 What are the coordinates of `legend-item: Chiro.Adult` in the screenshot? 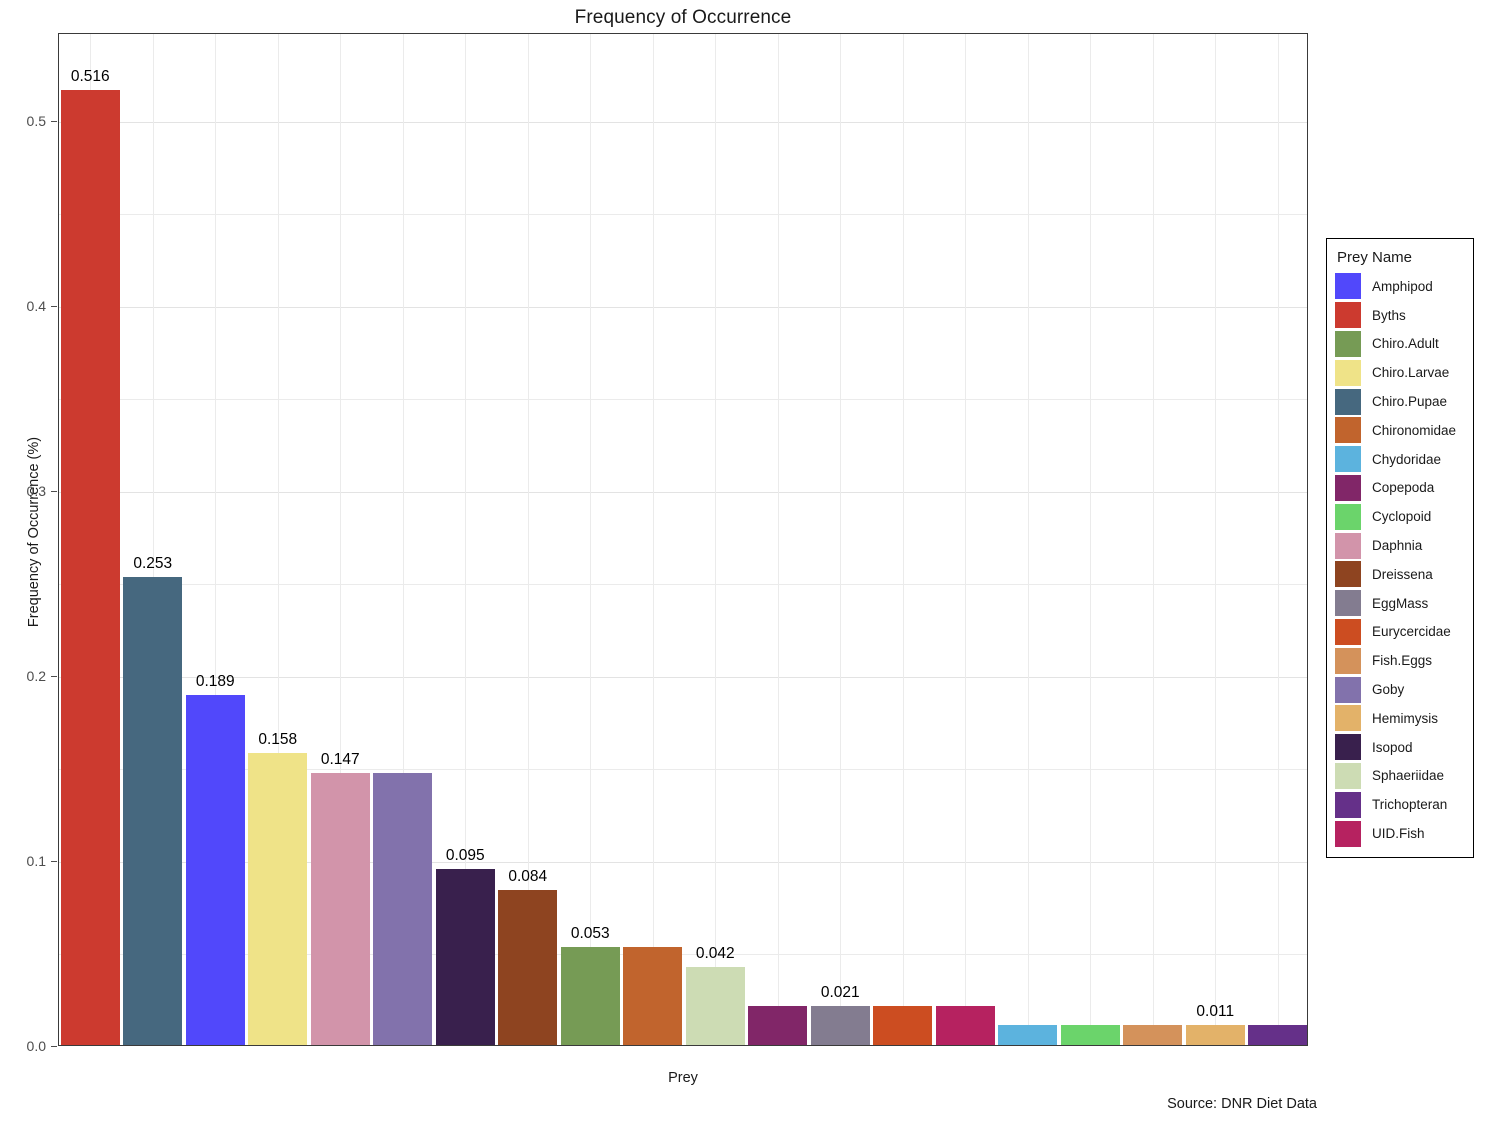 It's located at (1400, 344).